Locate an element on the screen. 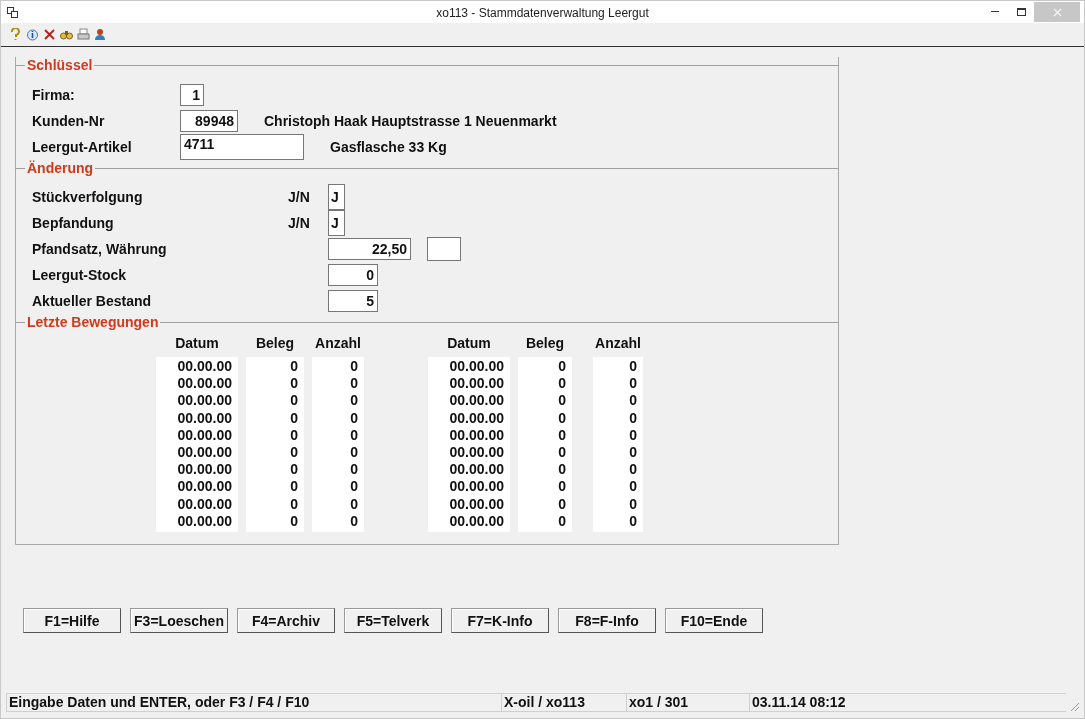  function-key-button: F7=K-Info is located at coordinates (500, 620).